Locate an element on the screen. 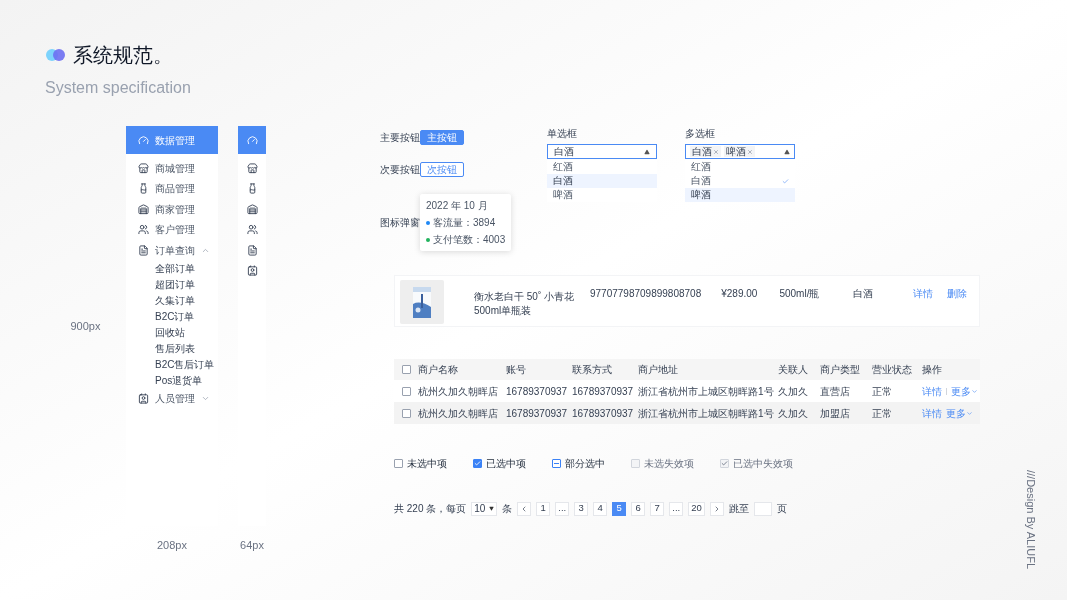 The height and width of the screenshot is (600, 1067). page-button: 1 is located at coordinates (543, 508).